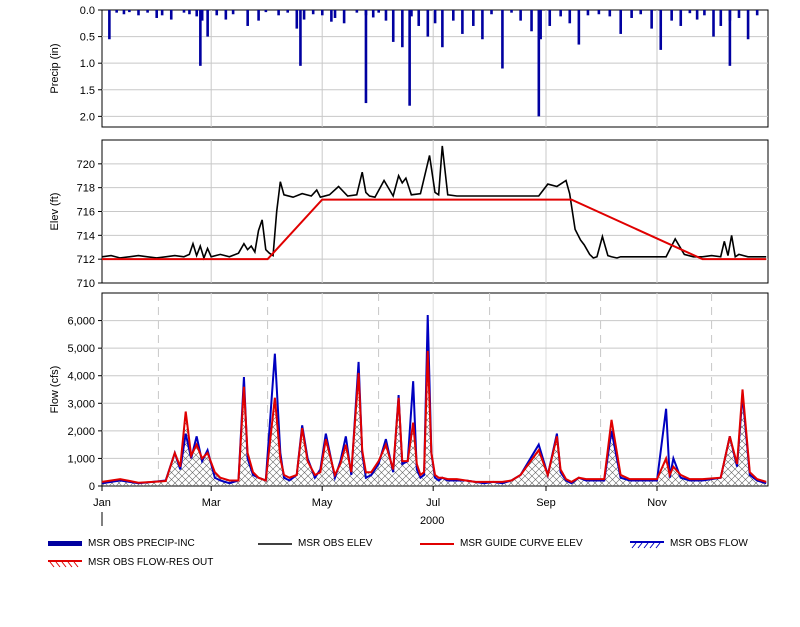 This screenshot has height=627, width=800. I want to click on y-axis-label-elev: Elev (ft), so click(55, 212).